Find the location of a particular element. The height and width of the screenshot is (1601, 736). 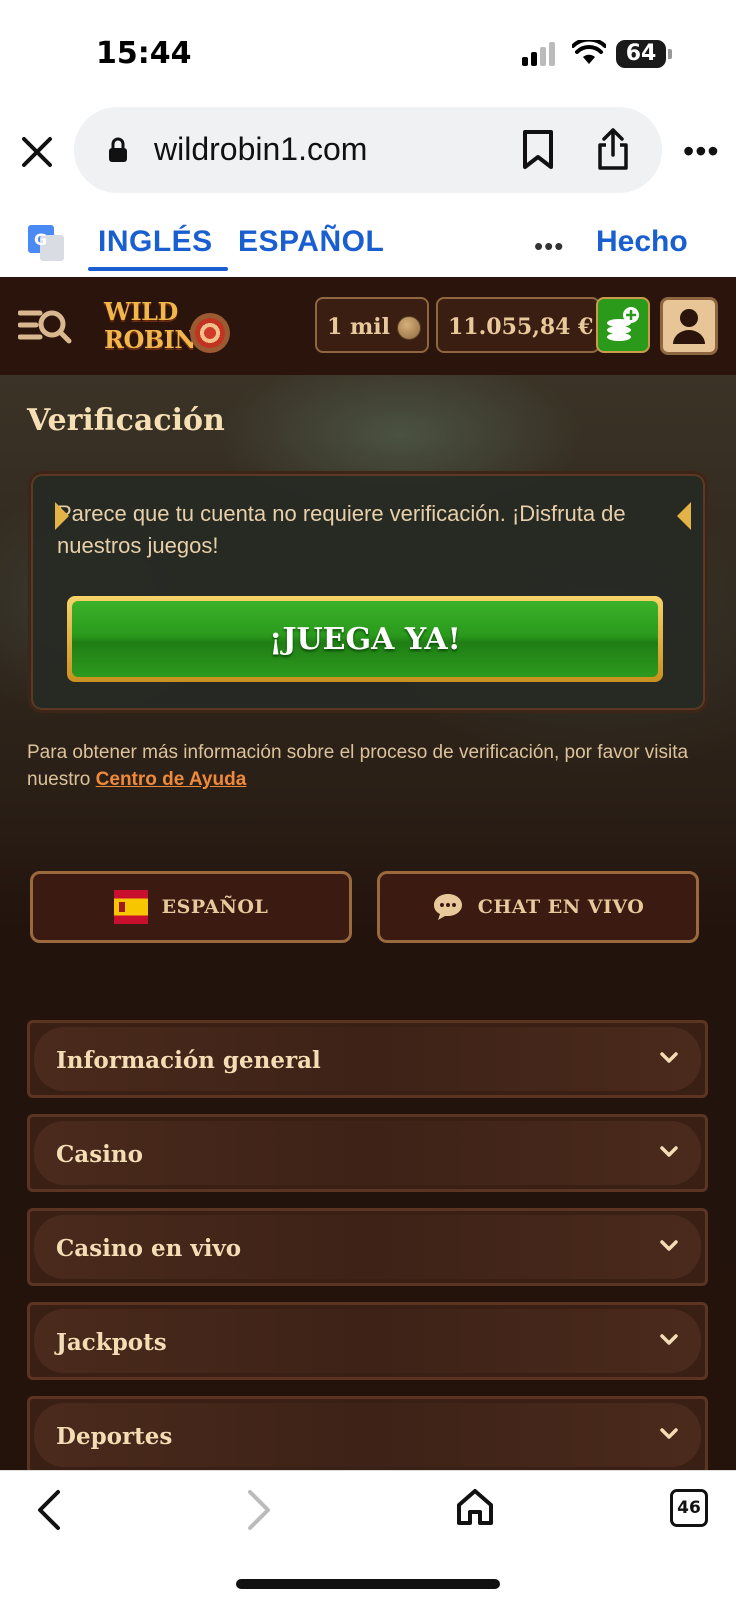

cash-balance: 11.055,84 € is located at coordinates (518, 325).